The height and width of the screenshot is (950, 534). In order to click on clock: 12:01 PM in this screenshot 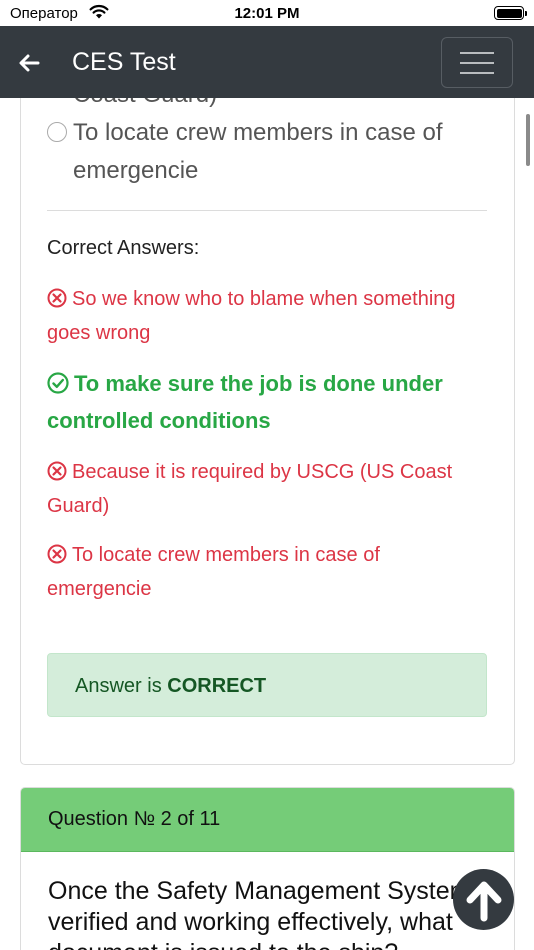, I will do `click(267, 13)`.